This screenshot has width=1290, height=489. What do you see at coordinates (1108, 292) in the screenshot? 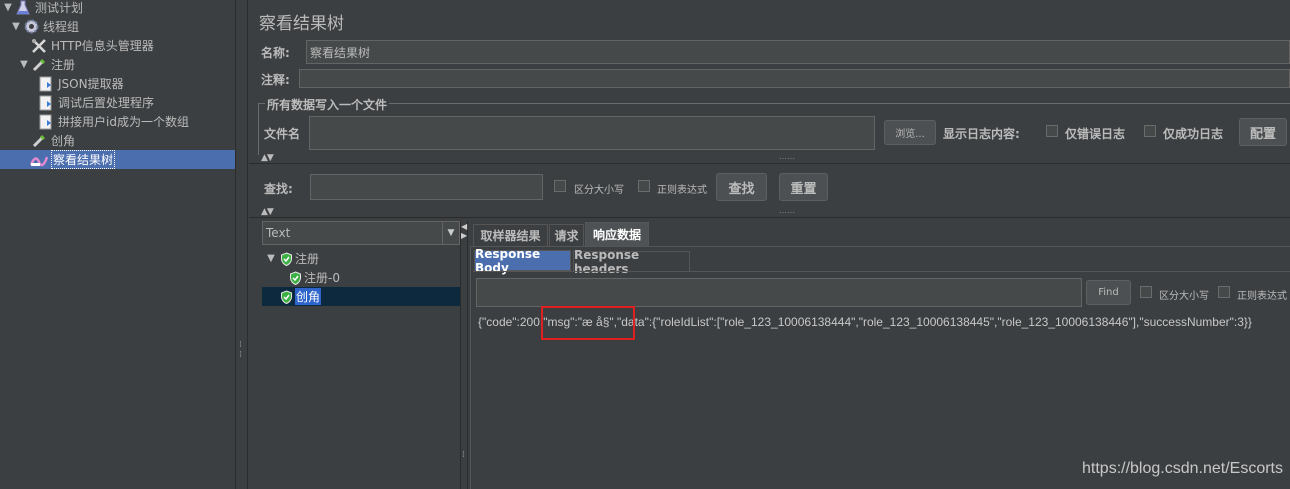
I see `response-find-button: Find` at bounding box center [1108, 292].